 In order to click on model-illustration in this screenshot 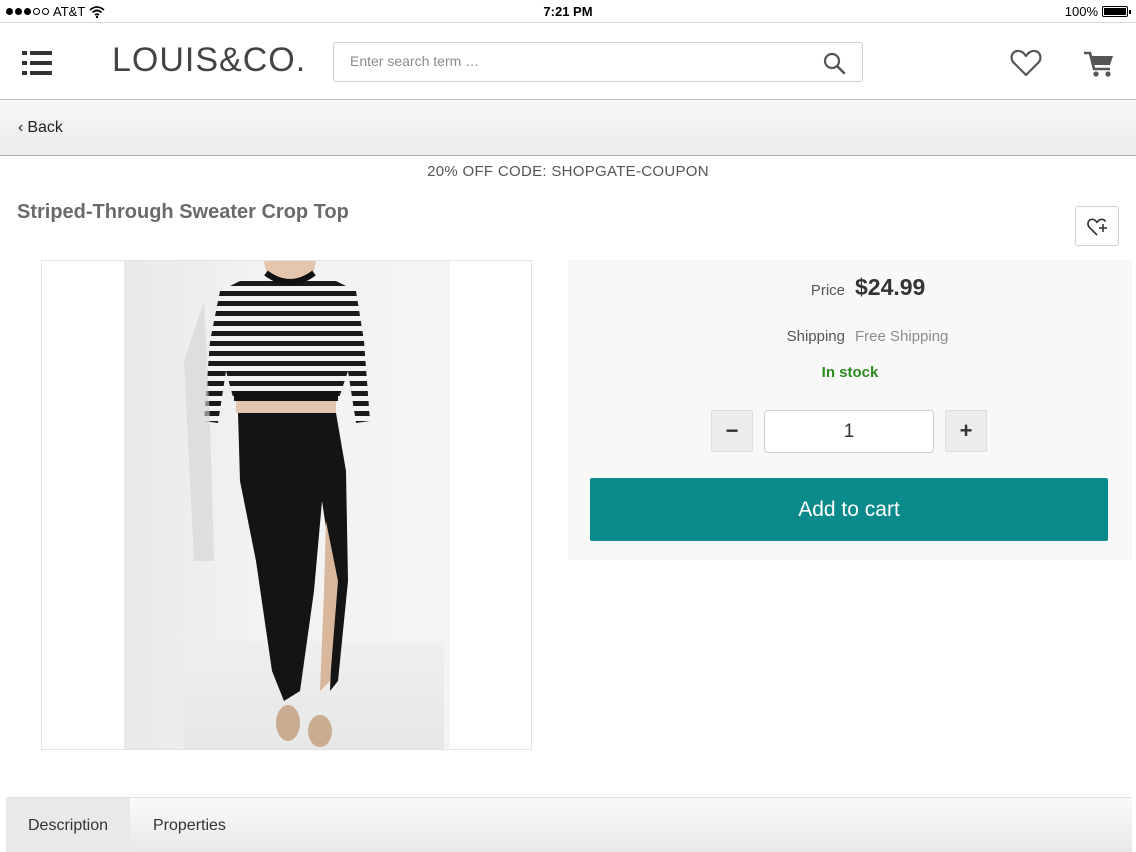, I will do `click(277, 504)`.